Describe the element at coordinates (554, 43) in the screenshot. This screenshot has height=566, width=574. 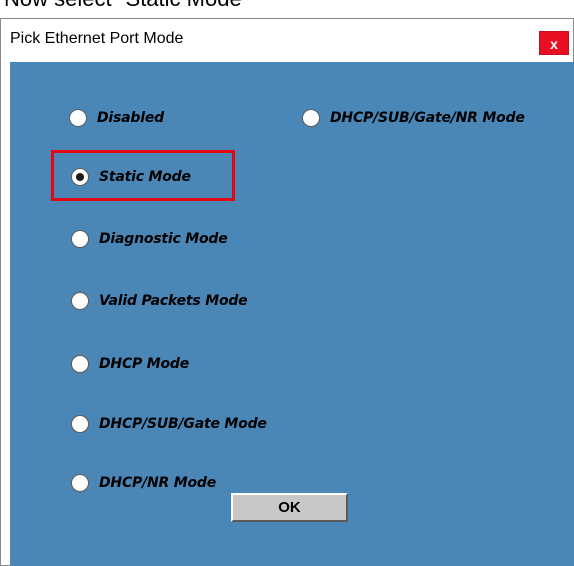
I see `close-button: x` at that location.